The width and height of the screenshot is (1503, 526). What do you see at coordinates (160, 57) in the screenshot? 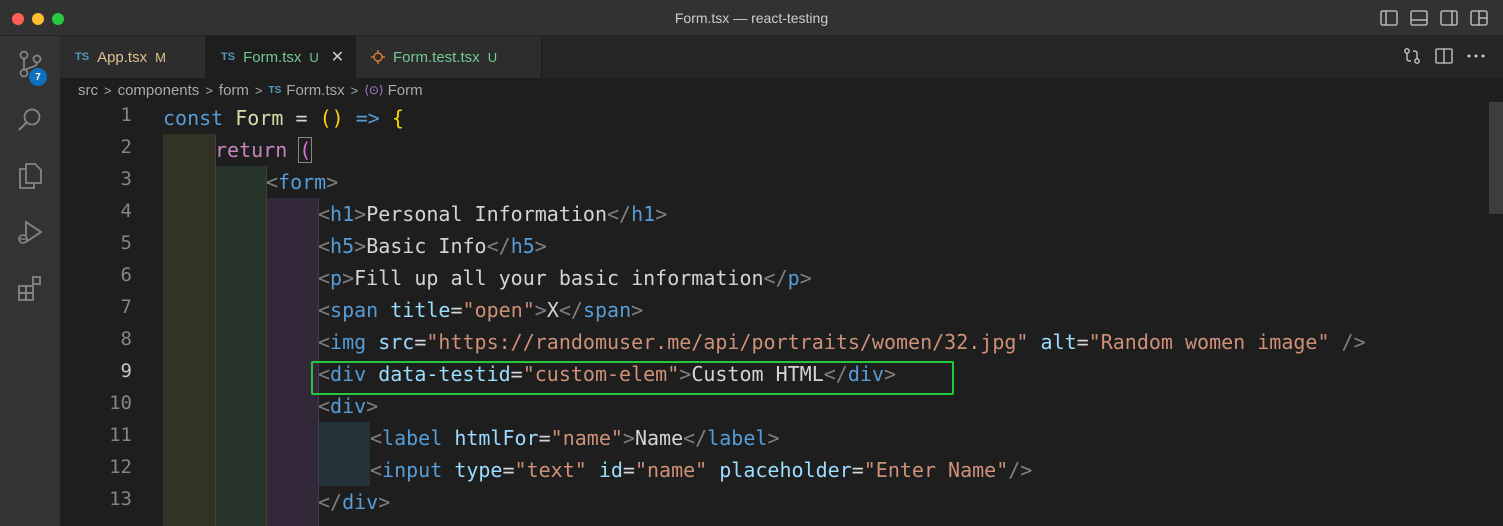
I see `git-status-badge: M` at bounding box center [160, 57].